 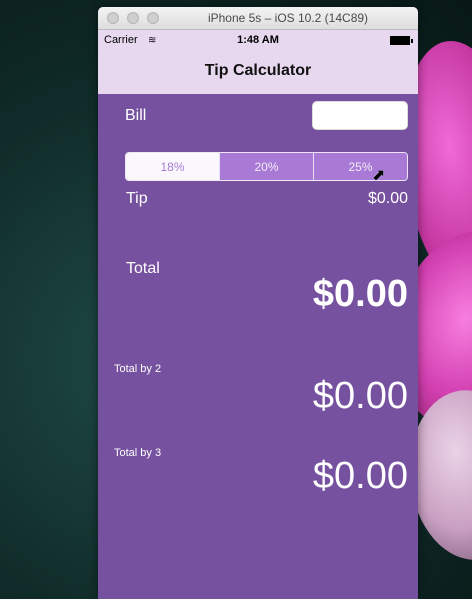 I want to click on tip-option-25: 25%, so click(x=360, y=166).